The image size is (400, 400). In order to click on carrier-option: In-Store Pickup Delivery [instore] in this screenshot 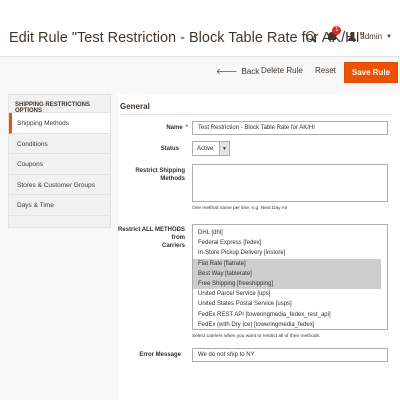, I will do `click(290, 253)`.